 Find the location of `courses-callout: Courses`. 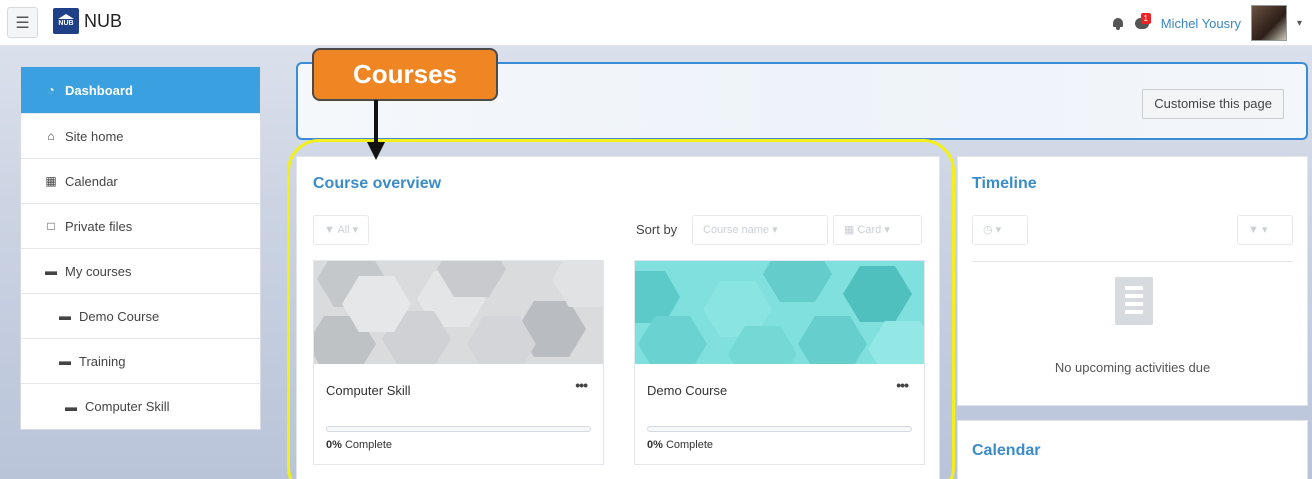

courses-callout: Courses is located at coordinates (405, 74).